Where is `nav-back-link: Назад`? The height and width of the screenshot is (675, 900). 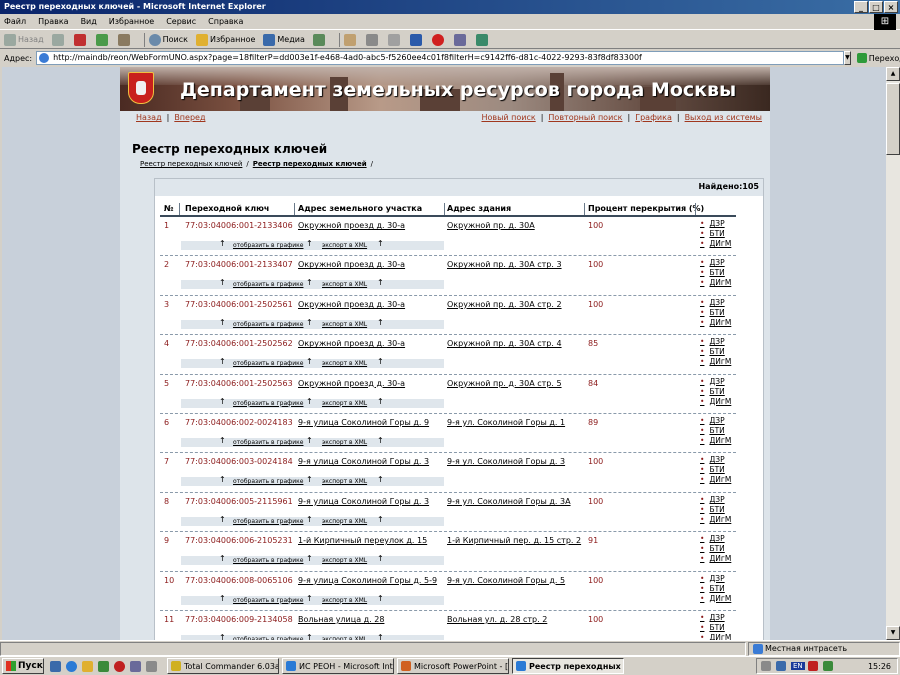
nav-back-link: Назад is located at coordinates (149, 117).